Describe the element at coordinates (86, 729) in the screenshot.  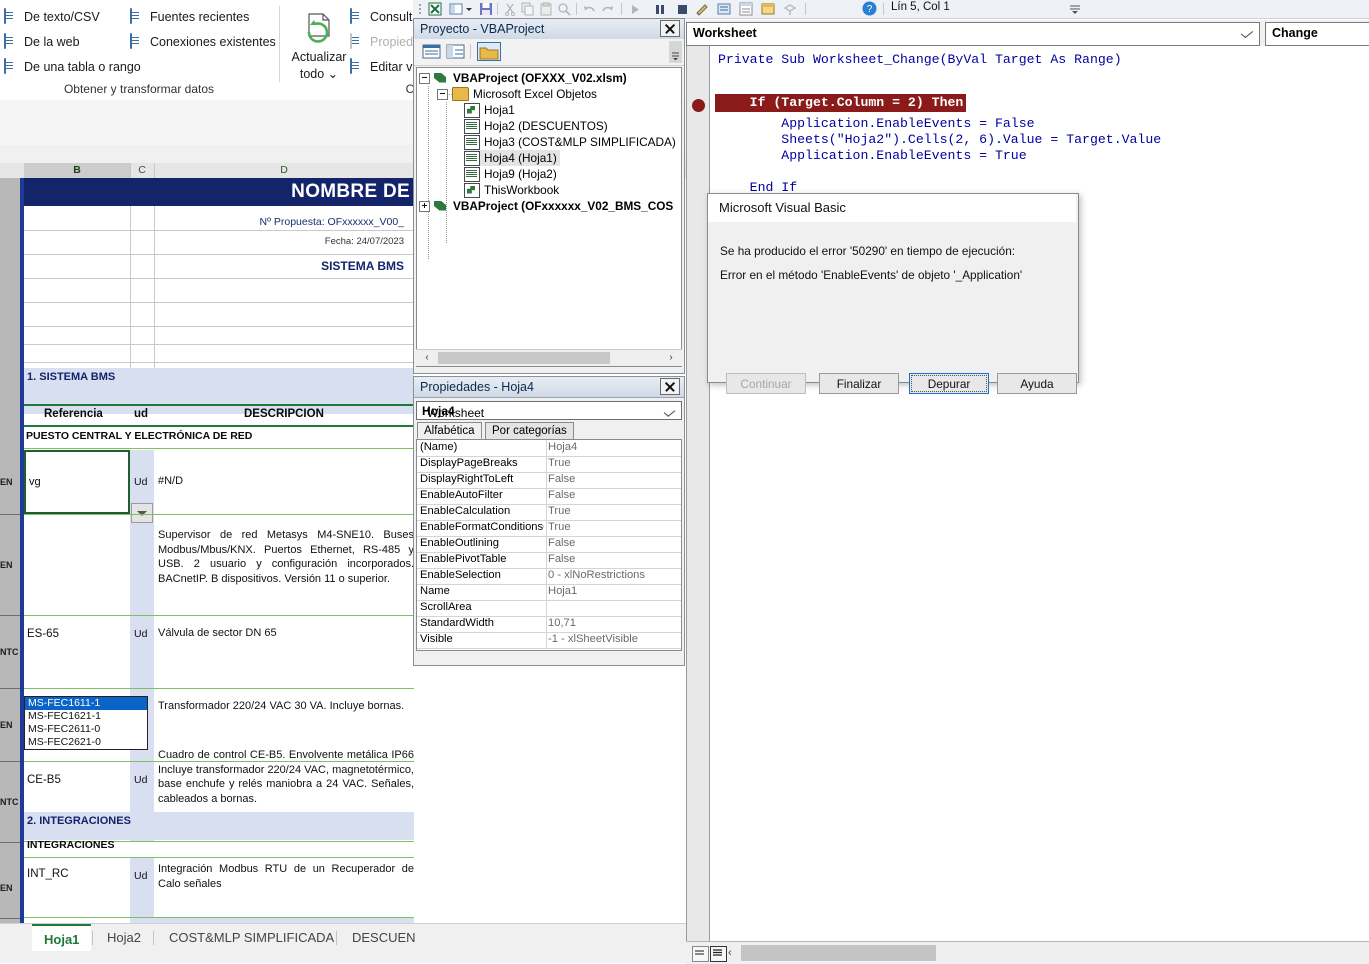
I see `dropdown-option: MS-FEC2611-0` at that location.